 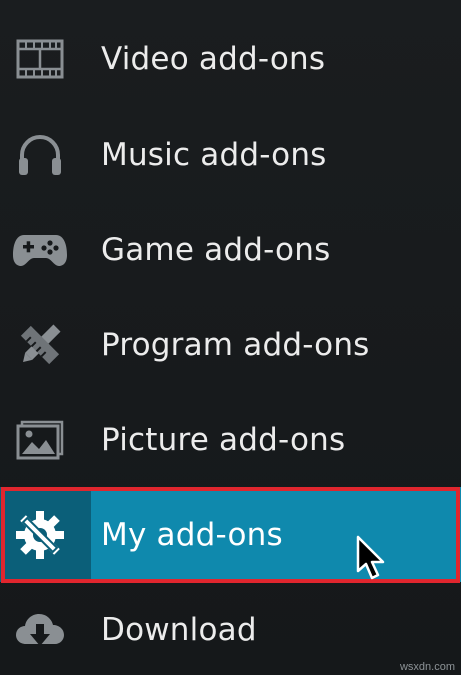 I want to click on menu-item-label: Program add-ons, so click(x=235, y=344).